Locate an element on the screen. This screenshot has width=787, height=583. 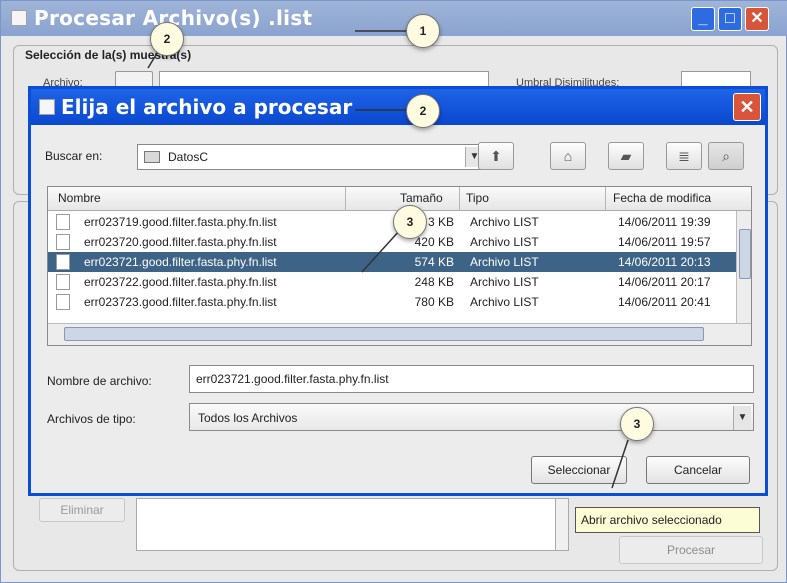
file-date-cell: 14/06/2011 20:41 is located at coordinates (664, 302).